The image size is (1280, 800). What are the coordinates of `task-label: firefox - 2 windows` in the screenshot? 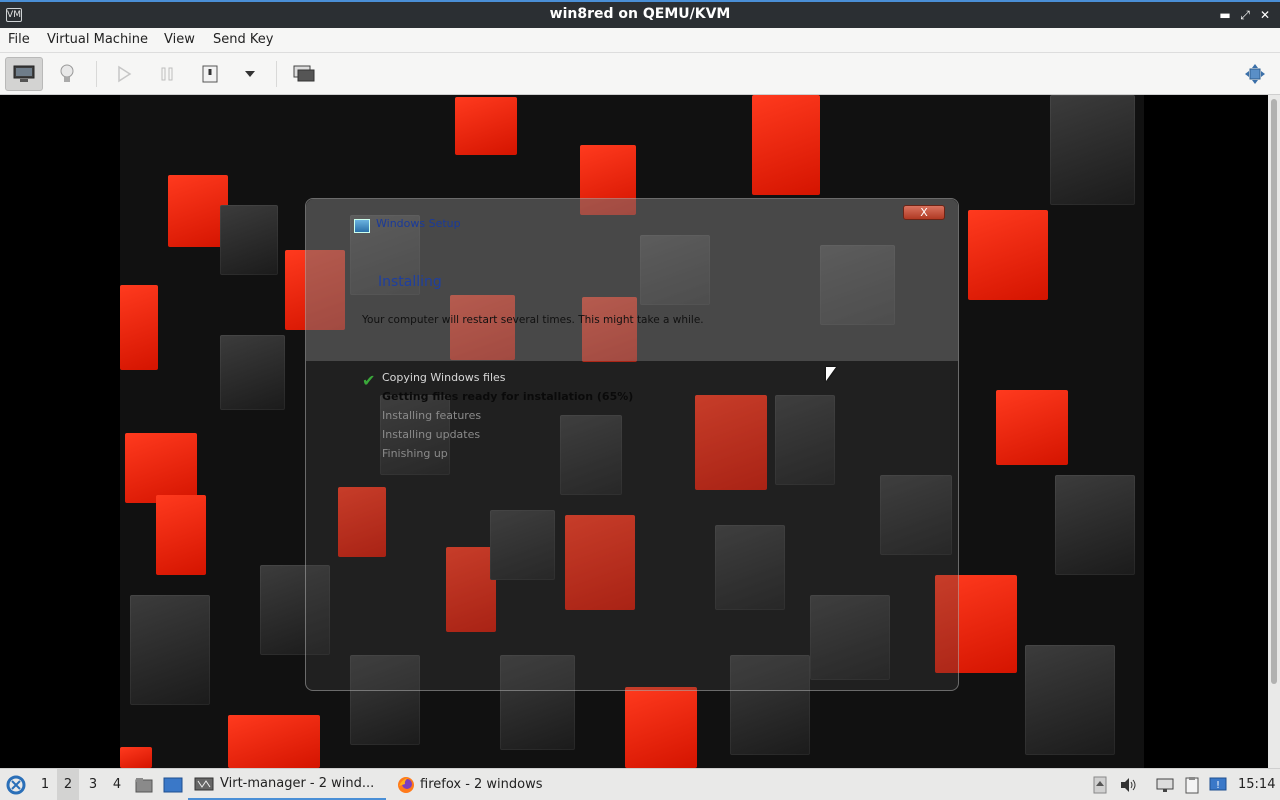 It's located at (481, 784).